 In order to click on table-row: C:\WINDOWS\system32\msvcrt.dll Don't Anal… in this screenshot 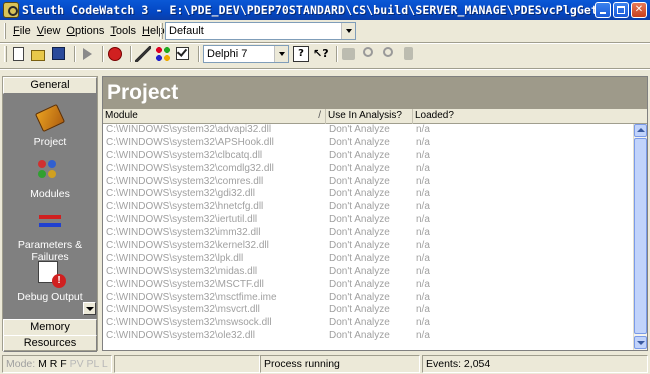, I will do `click(368, 310)`.